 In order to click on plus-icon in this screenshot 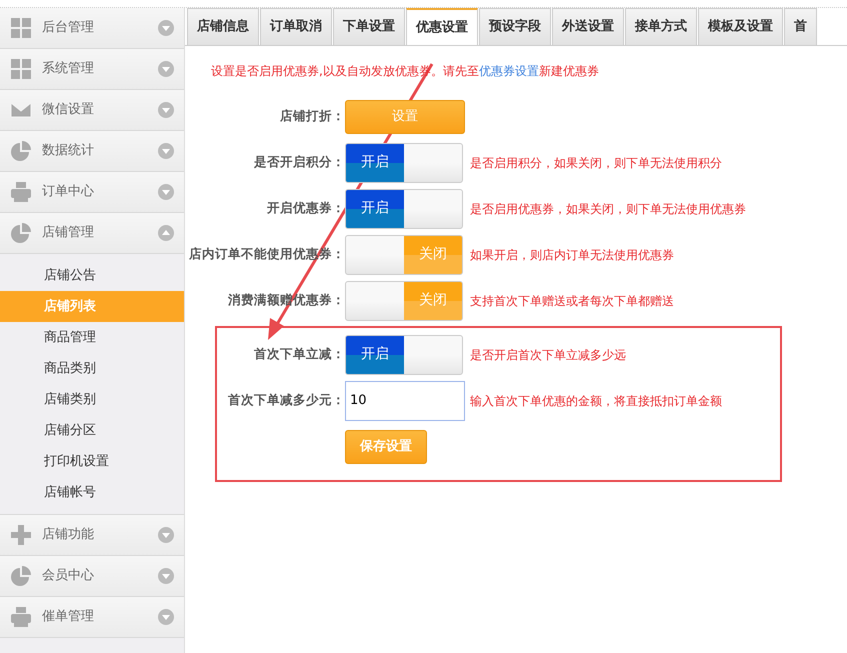, I will do `click(21, 535)`.